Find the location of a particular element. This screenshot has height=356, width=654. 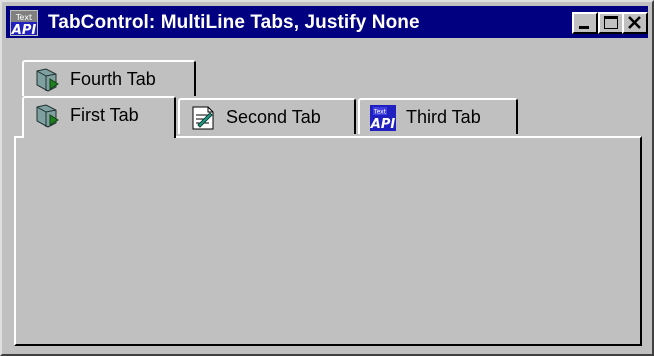

tab-label: Second Tab is located at coordinates (273, 117).